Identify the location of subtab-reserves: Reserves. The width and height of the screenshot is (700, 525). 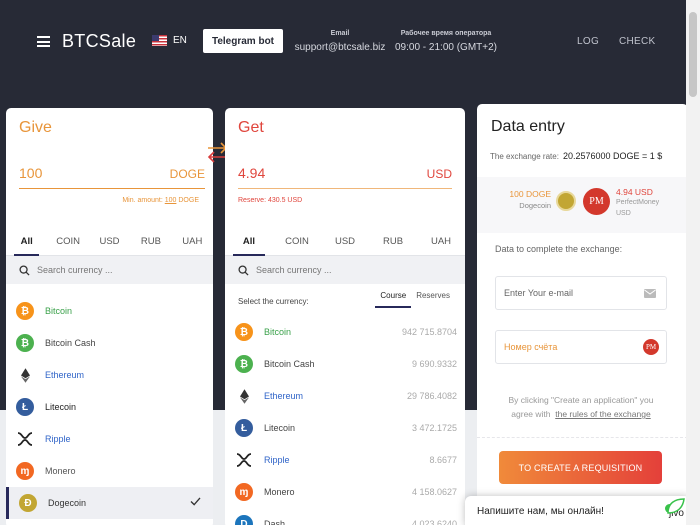
(433, 299).